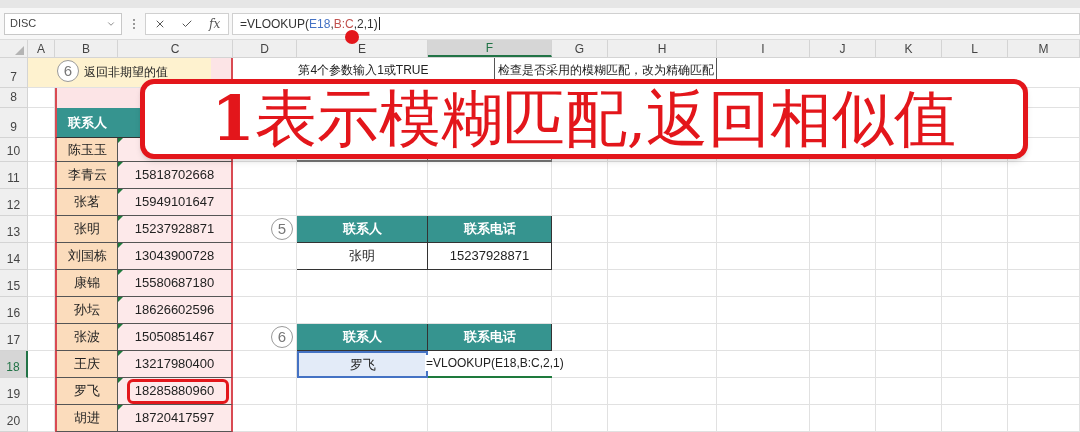  Describe the element at coordinates (86, 175) in the screenshot. I see `name-cell: 李青云` at that location.